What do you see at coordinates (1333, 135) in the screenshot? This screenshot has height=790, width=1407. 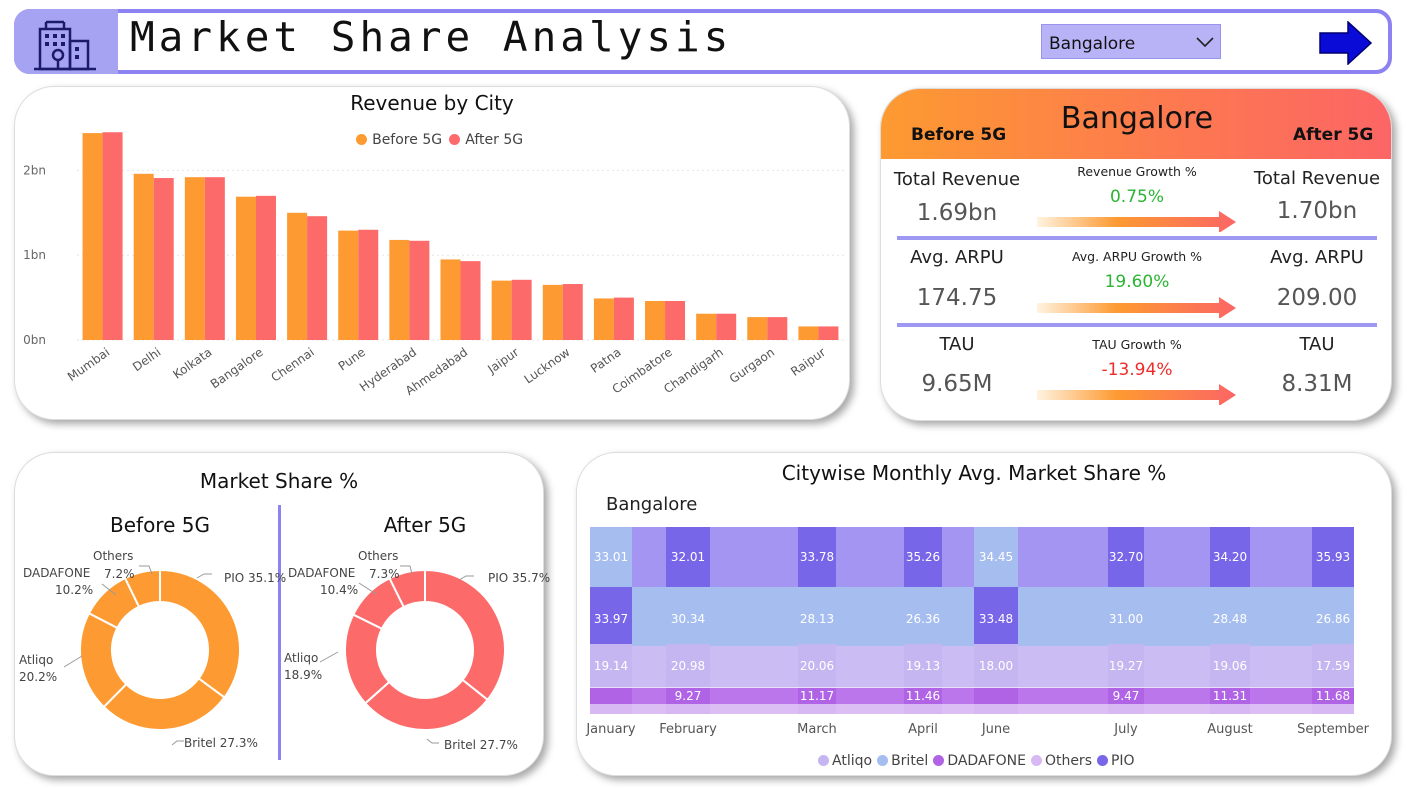 I see `kpi-after-label: After 5G` at bounding box center [1333, 135].